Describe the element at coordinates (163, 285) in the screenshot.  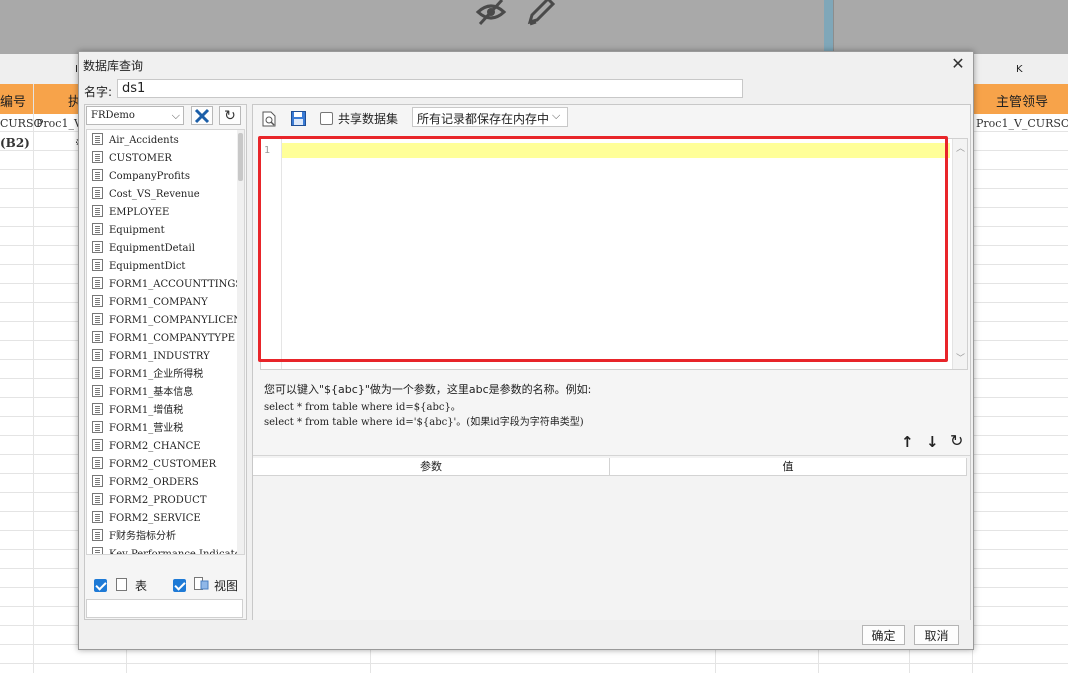
I see `table-item: FORM1_ACCOUNTTINGSYSTEM` at that location.